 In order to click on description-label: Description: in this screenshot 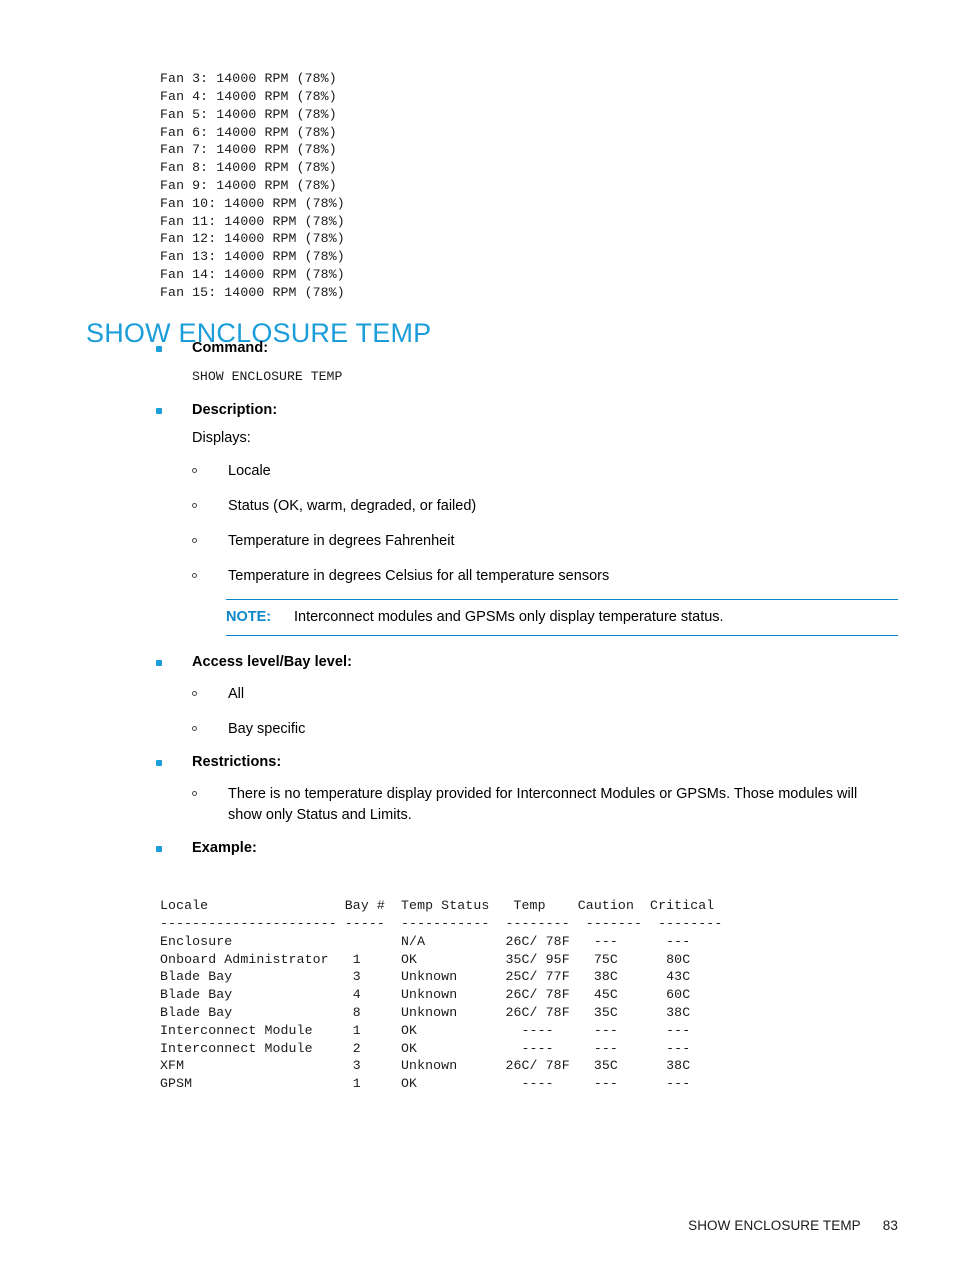, I will do `click(235, 410)`.